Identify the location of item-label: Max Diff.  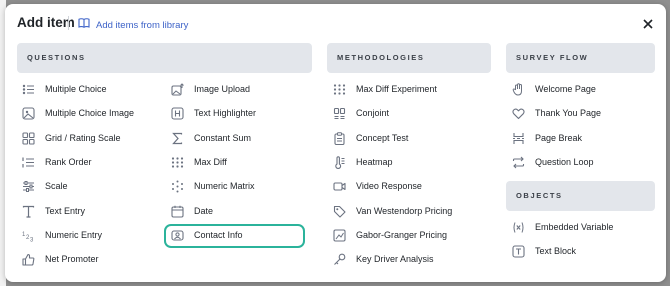
(210, 162).